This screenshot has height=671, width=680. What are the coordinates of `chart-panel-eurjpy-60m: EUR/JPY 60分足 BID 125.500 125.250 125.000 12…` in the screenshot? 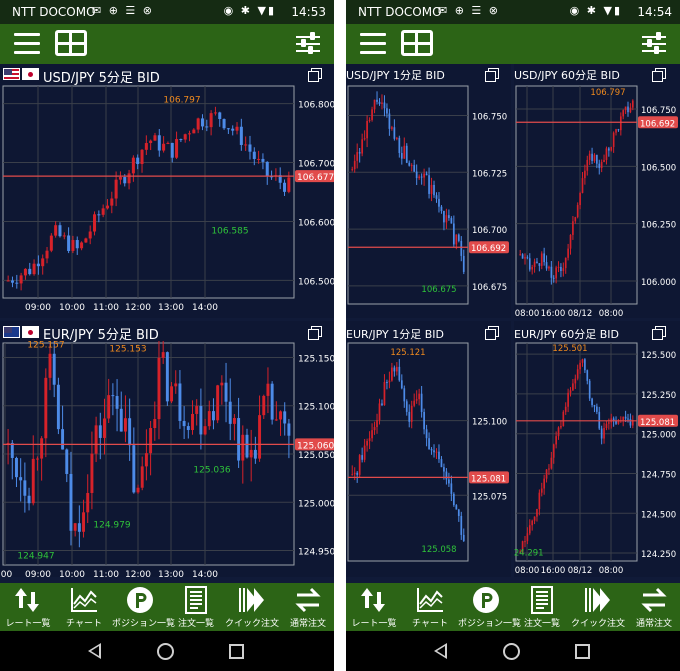 It's located at (597, 449).